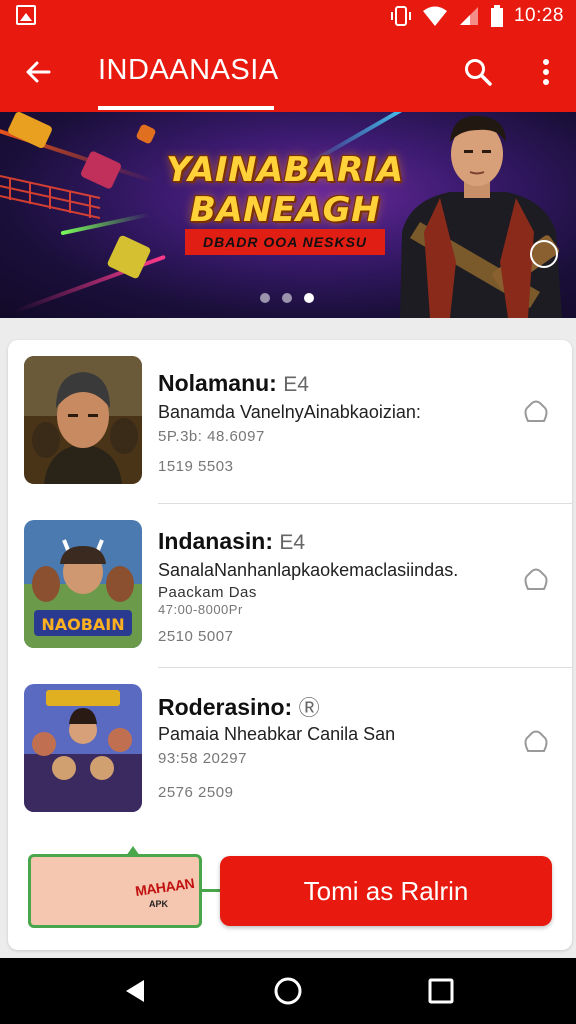 The image size is (576, 1024). Describe the element at coordinates (217, 383) in the screenshot. I see `app-name: Nolamanu:` at that location.